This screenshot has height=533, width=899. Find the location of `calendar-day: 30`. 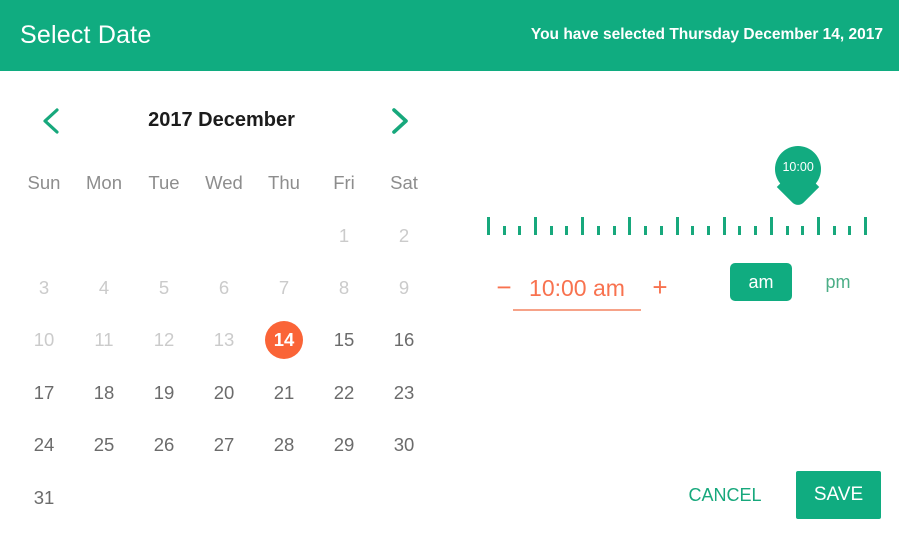

calendar-day: 30 is located at coordinates (404, 445).